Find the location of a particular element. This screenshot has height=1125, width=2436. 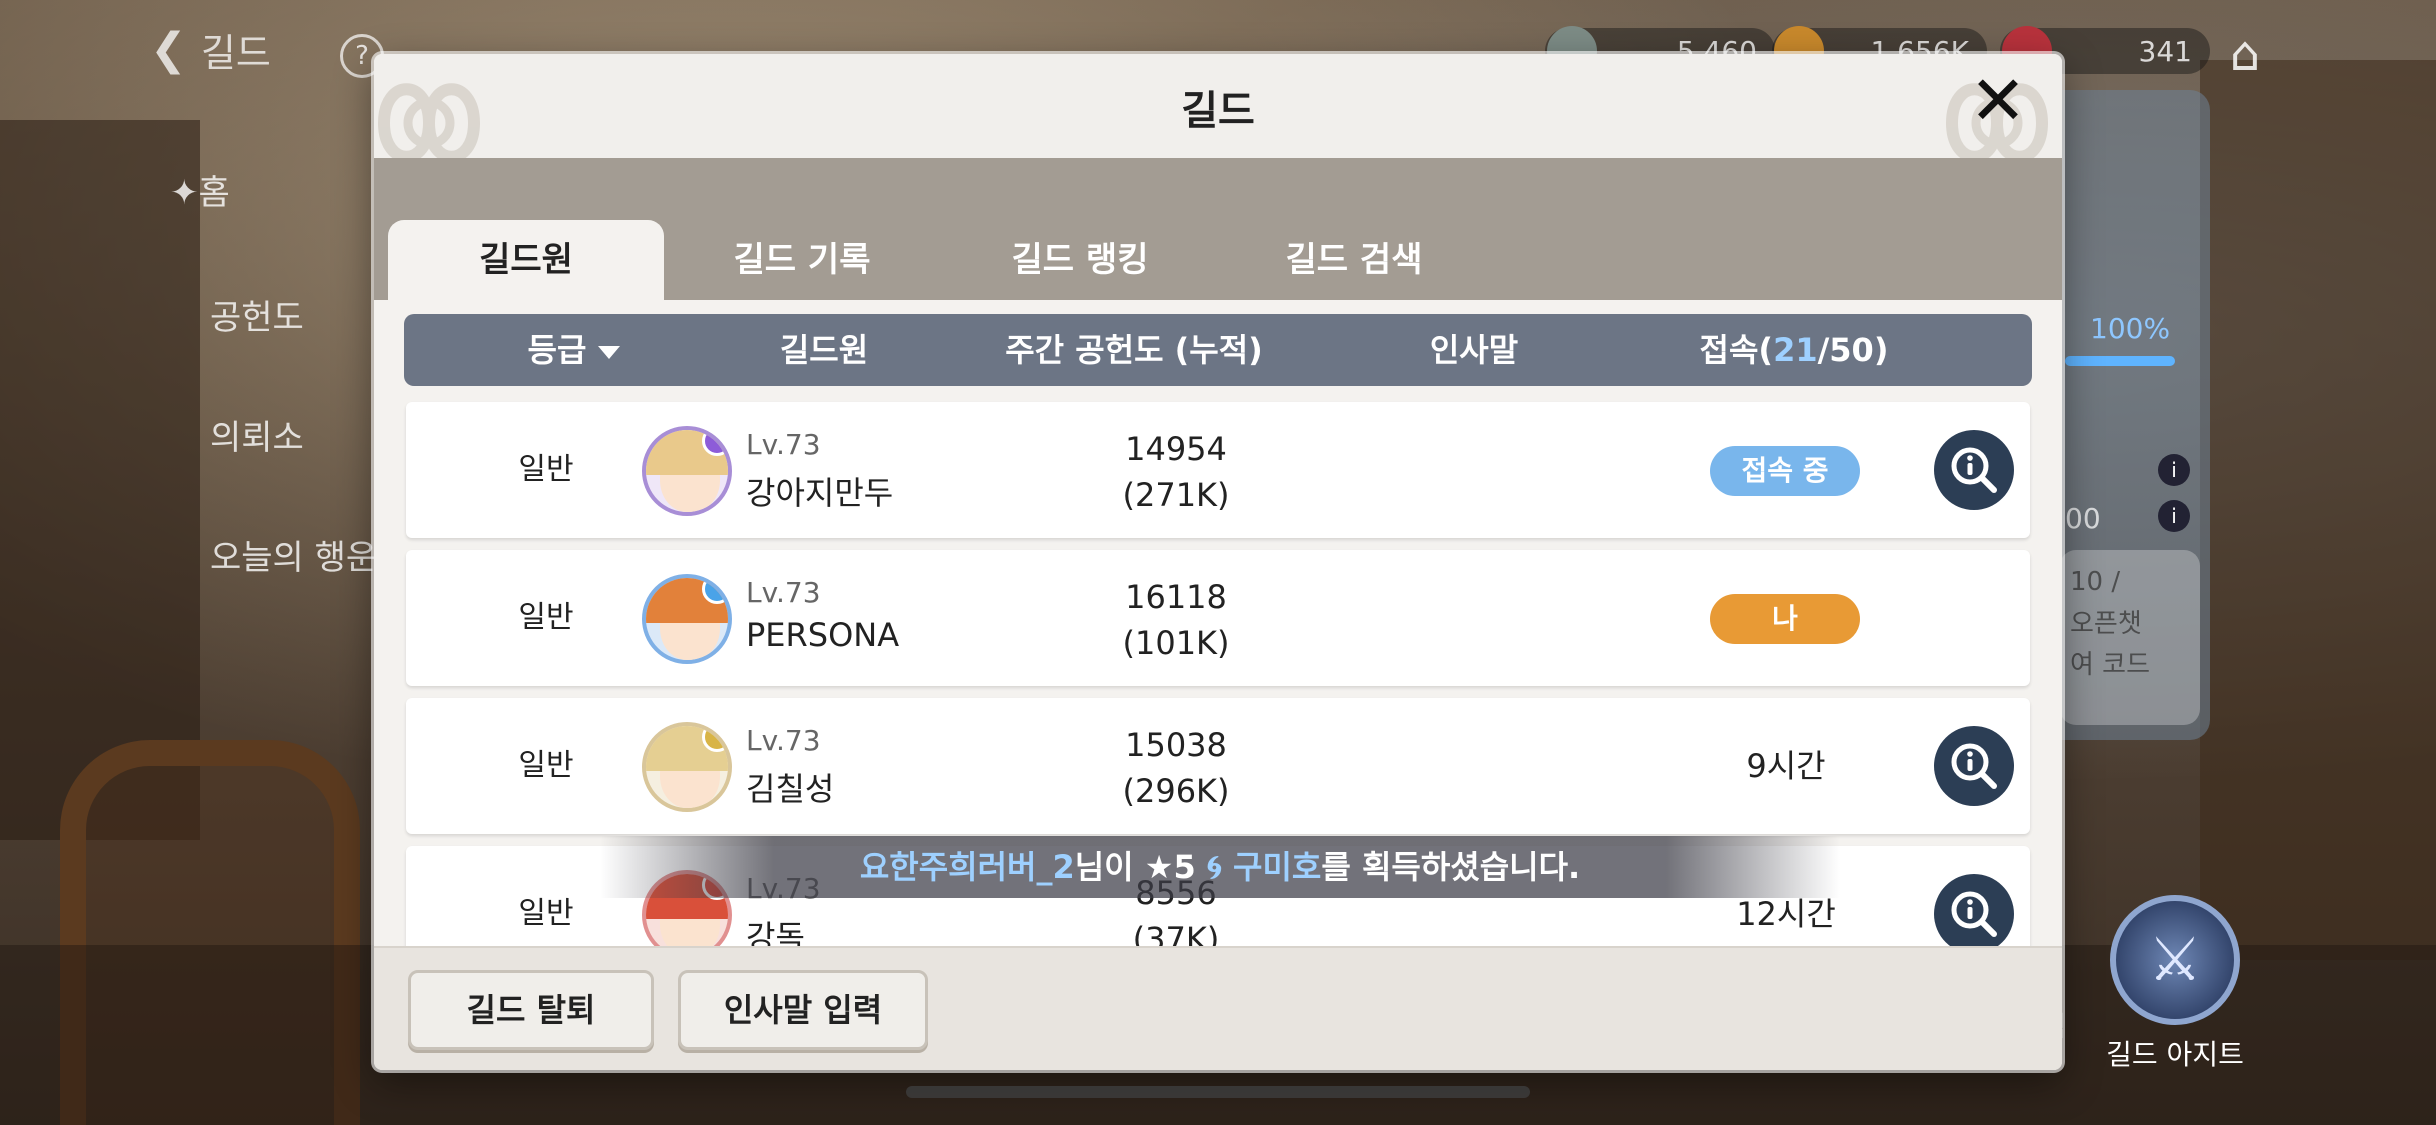

tab-bar: 길드원 길드 기록 길드 랭킹 길드 검색 is located at coordinates (1218, 229).